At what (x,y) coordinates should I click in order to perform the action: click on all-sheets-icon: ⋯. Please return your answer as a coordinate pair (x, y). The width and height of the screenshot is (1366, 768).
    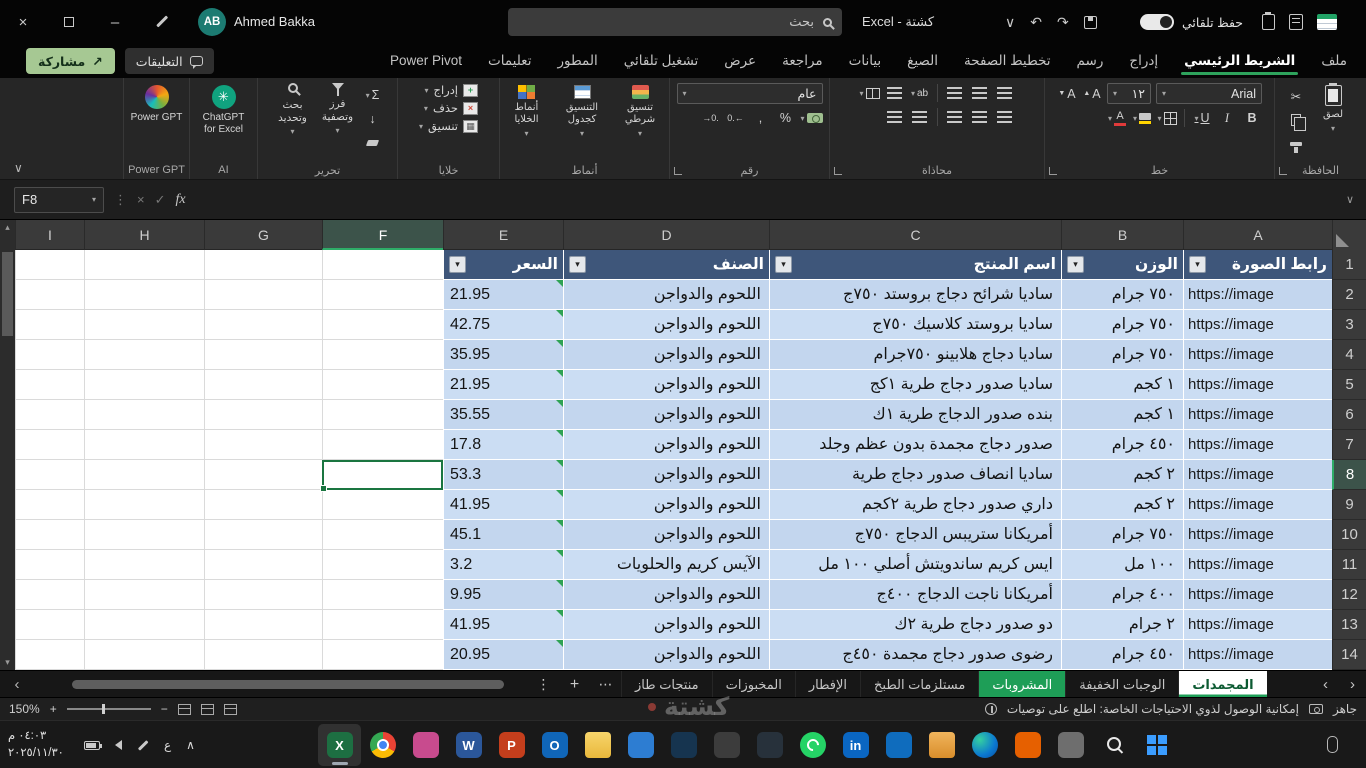
    Looking at the image, I should click on (605, 684).